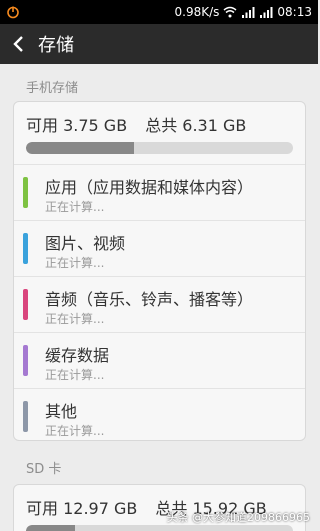  I want to click on photos-color-bar, so click(25, 248).